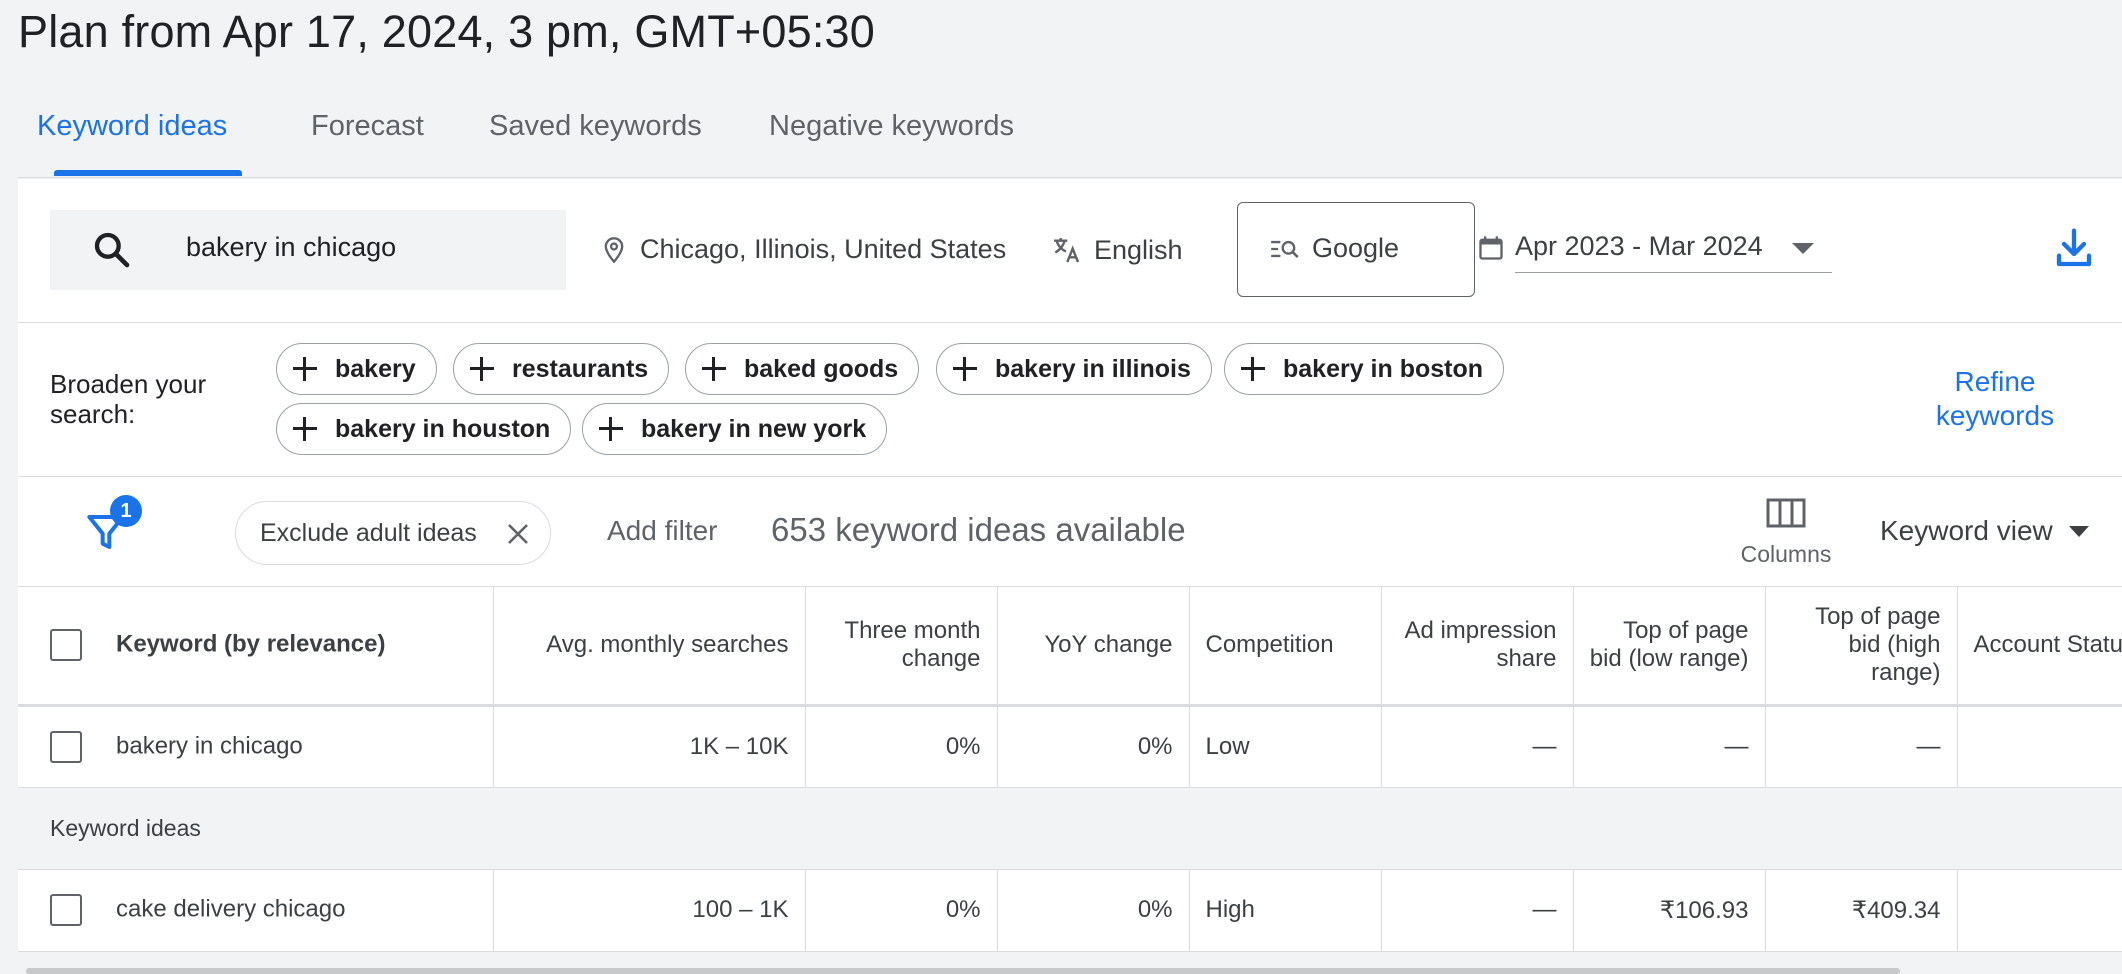 The image size is (2122, 974). What do you see at coordinates (128, 399) in the screenshot?
I see `broaden-label: Broaden your search:` at bounding box center [128, 399].